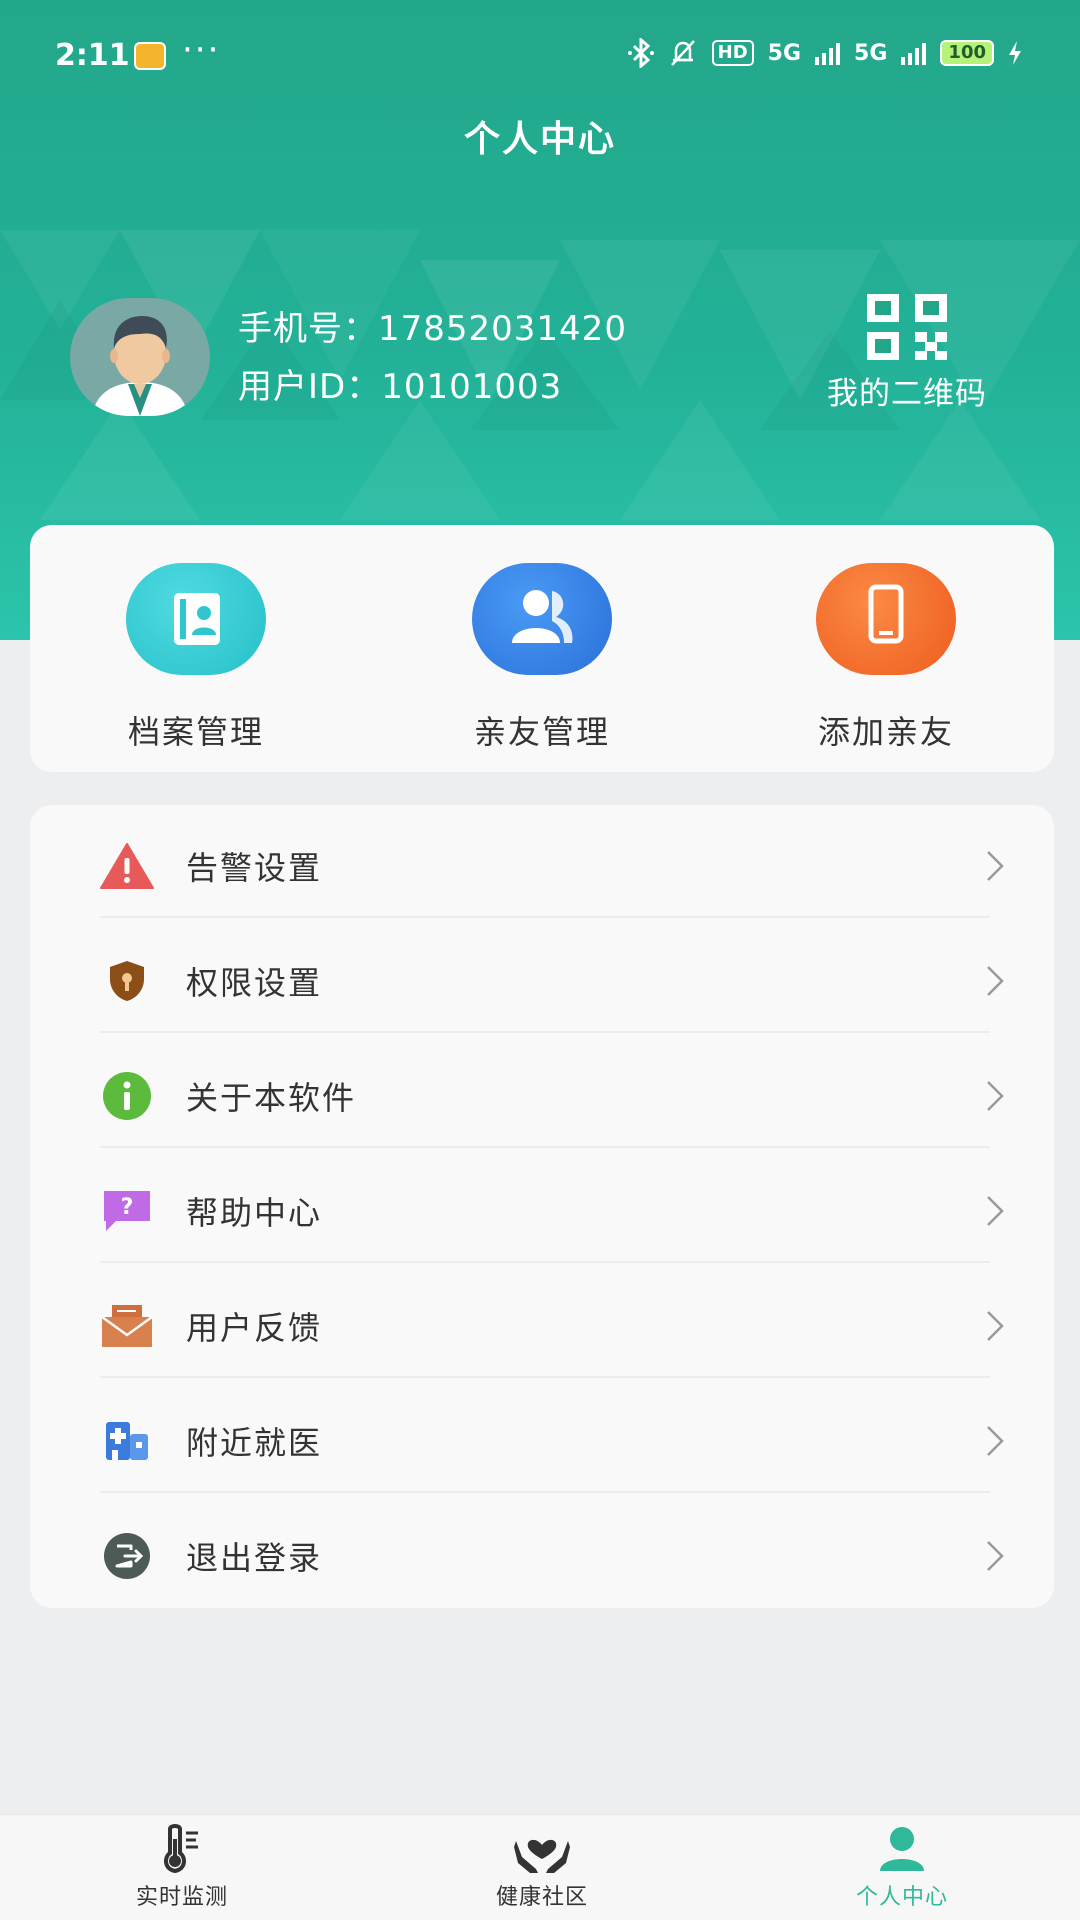  I want to click on page-title: 个人中心, so click(539, 139).